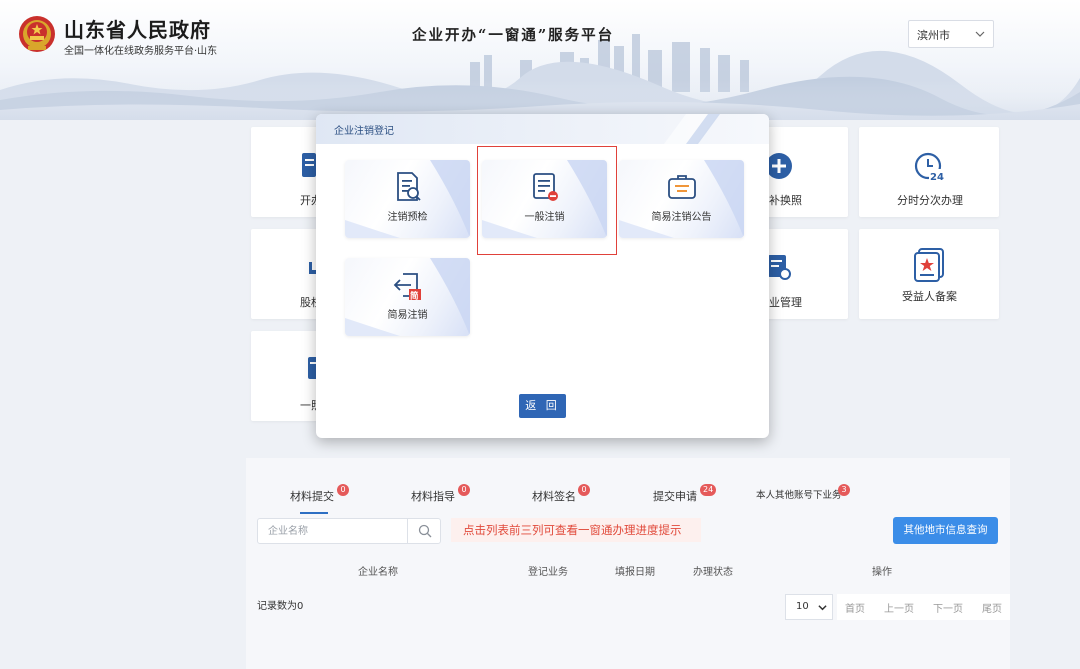  What do you see at coordinates (548, 572) in the screenshot?
I see `column-registration-business: 登记业务` at bounding box center [548, 572].